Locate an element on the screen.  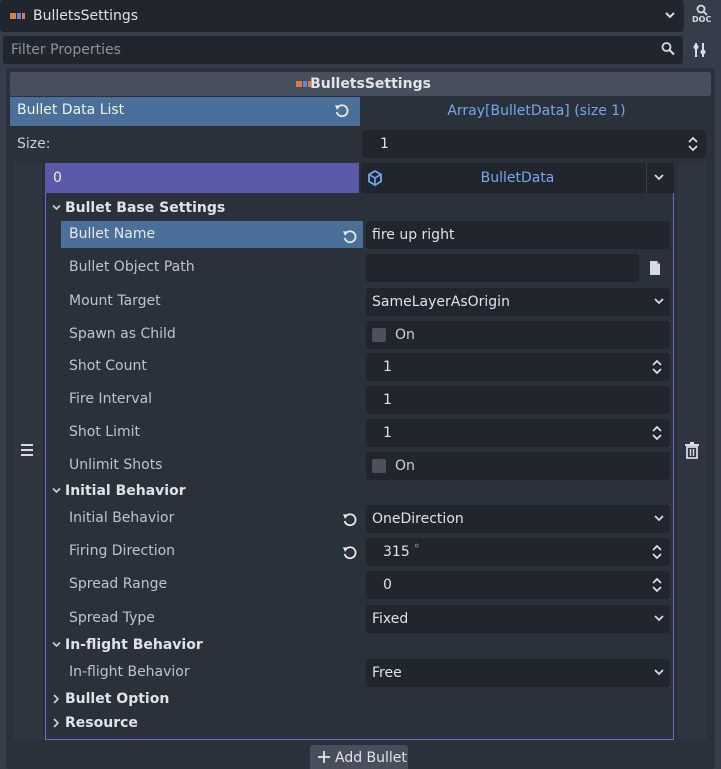
object-header: BulletsSettings is located at coordinates (360, 84).